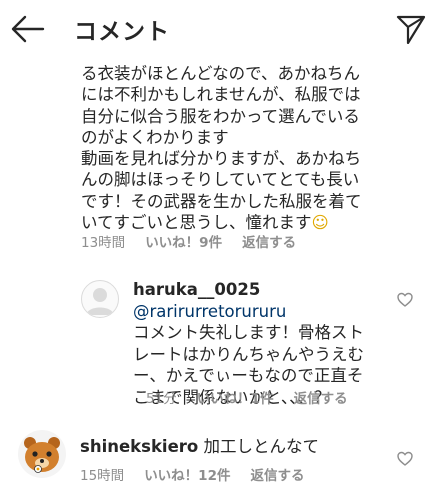  Describe the element at coordinates (155, 137) in the screenshot. I see `comment-line: のがよくわかります` at that location.